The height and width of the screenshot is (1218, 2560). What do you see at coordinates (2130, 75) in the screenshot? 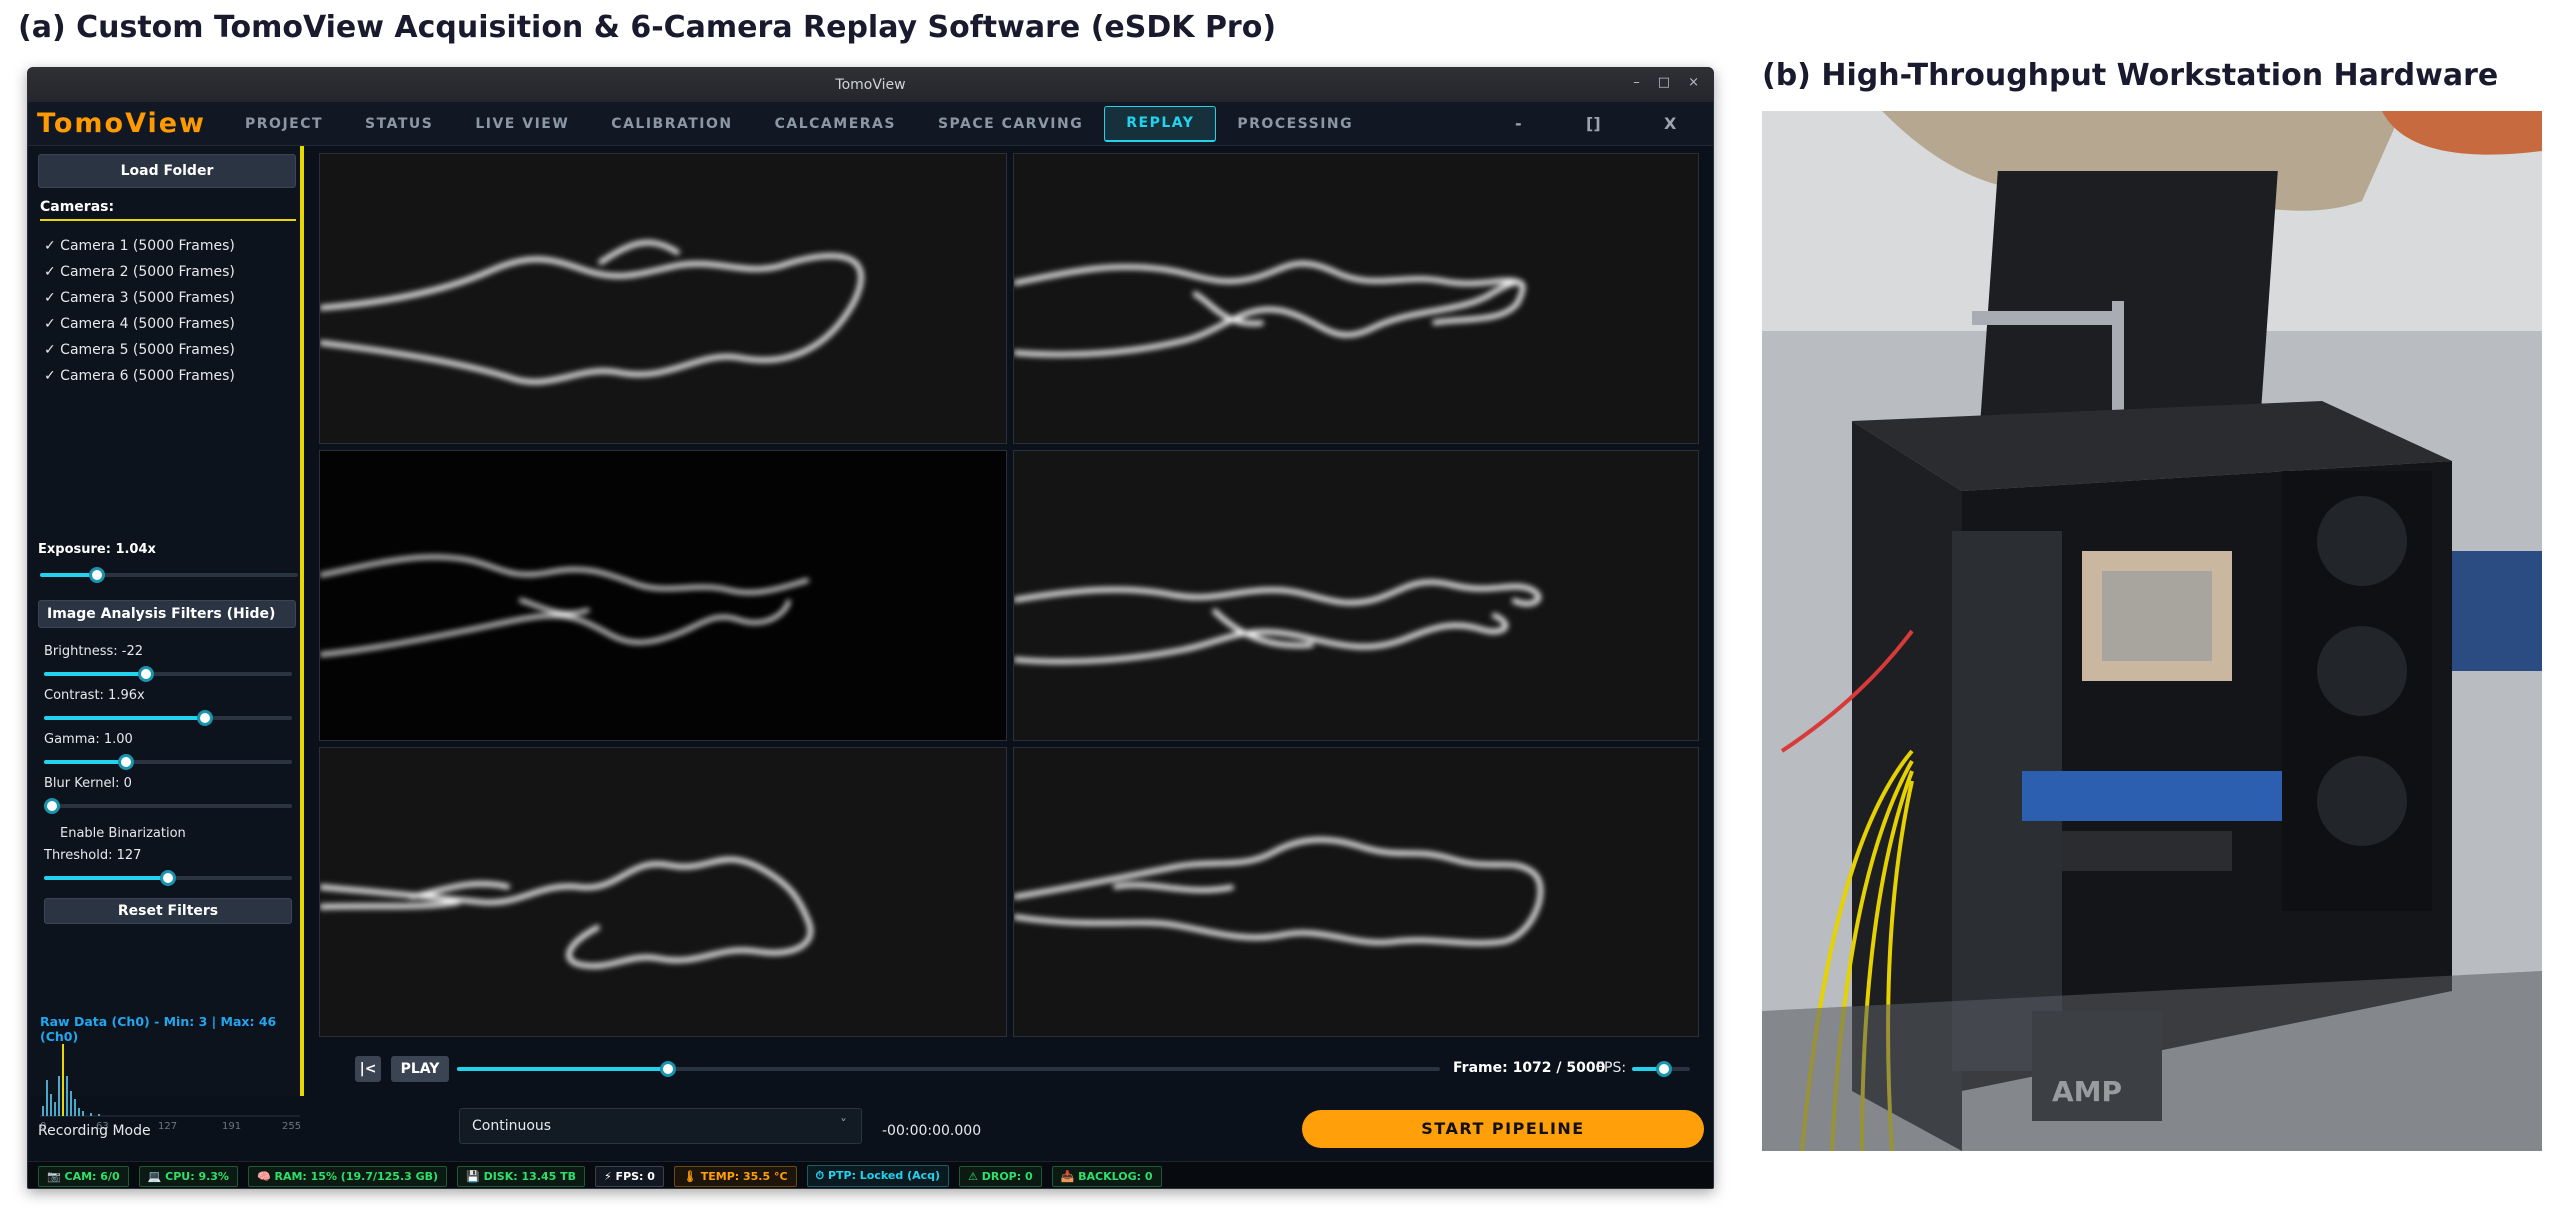
I see `figure-caption-b: (b) High-Throughput Workstation Hardware` at bounding box center [2130, 75].